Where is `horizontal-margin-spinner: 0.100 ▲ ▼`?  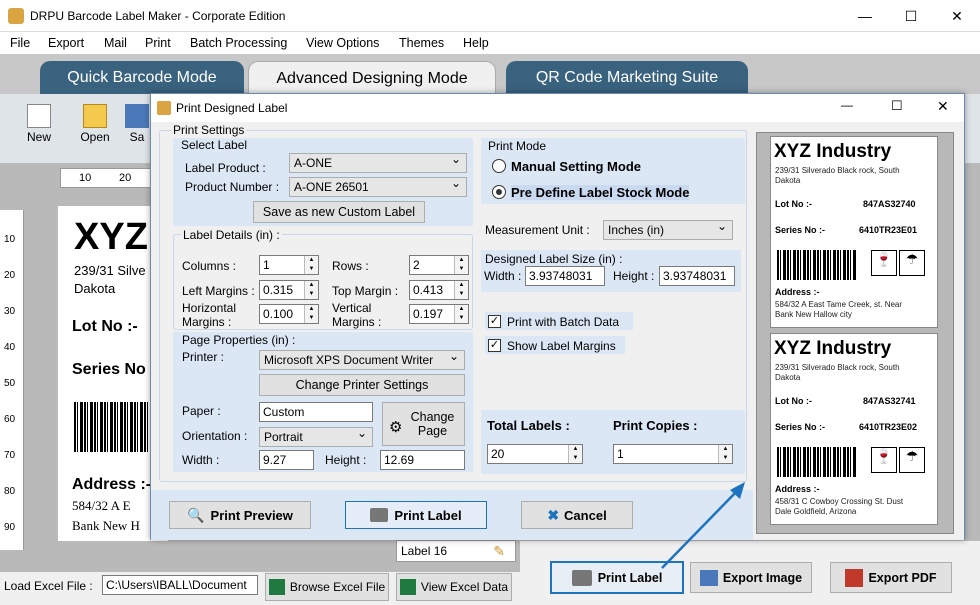
horizontal-margin-spinner: 0.100 ▲ ▼ is located at coordinates (289, 314).